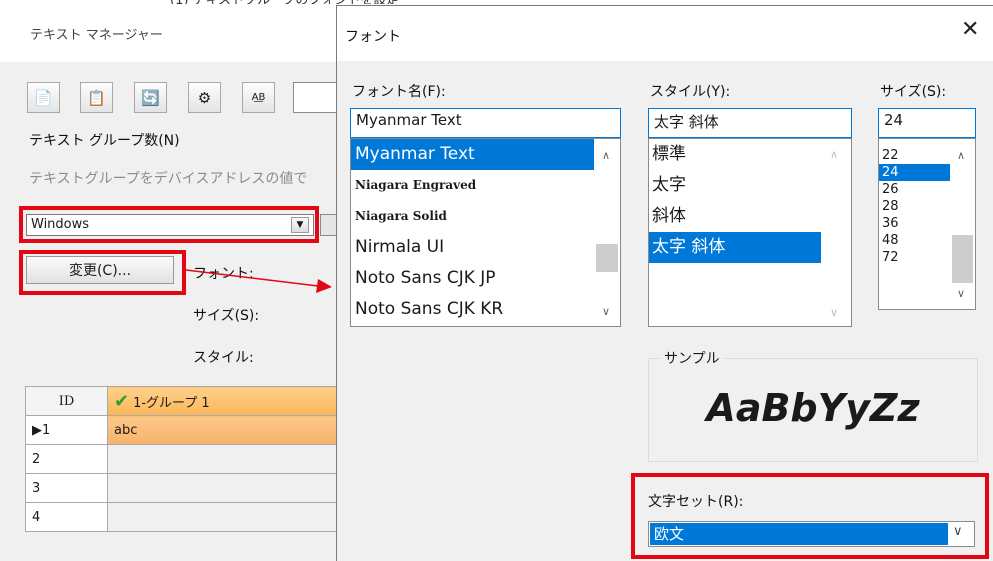 The width and height of the screenshot is (993, 561). What do you see at coordinates (485, 278) in the screenshot?
I see `font-name-item: Noto Sans CJK JP` at bounding box center [485, 278].